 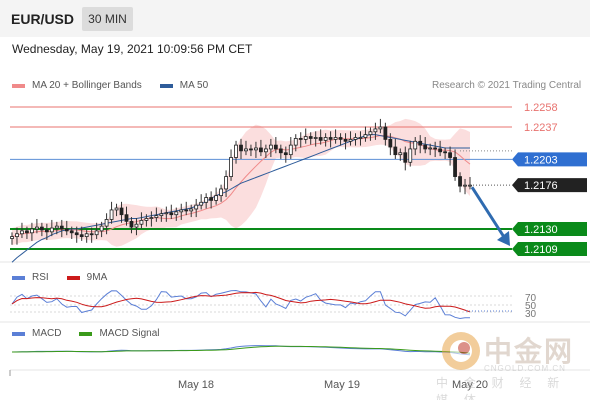 I want to click on rsi-ma-line, so click(x=241, y=302).